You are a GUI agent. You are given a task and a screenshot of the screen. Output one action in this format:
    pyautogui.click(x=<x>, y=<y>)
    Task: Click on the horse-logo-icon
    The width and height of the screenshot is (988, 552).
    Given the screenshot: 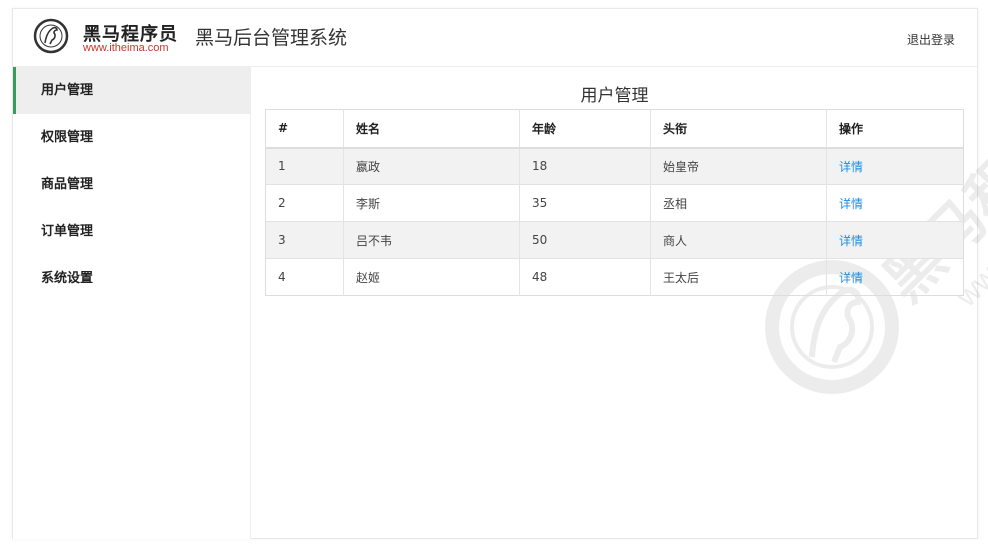 What is the action you would take?
    pyautogui.click(x=51, y=36)
    